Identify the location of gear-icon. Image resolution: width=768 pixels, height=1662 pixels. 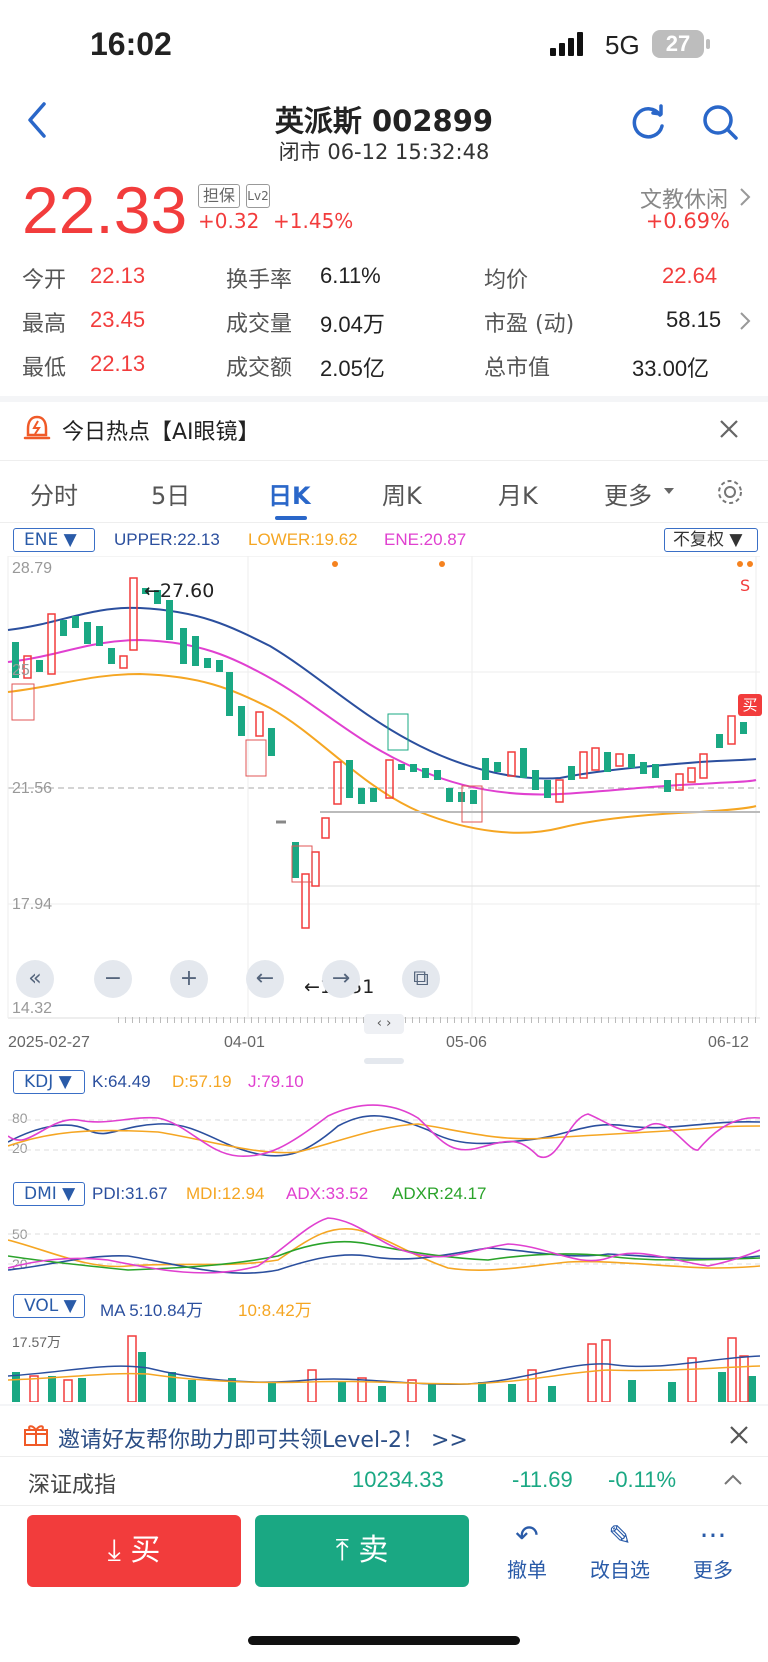
(730, 492).